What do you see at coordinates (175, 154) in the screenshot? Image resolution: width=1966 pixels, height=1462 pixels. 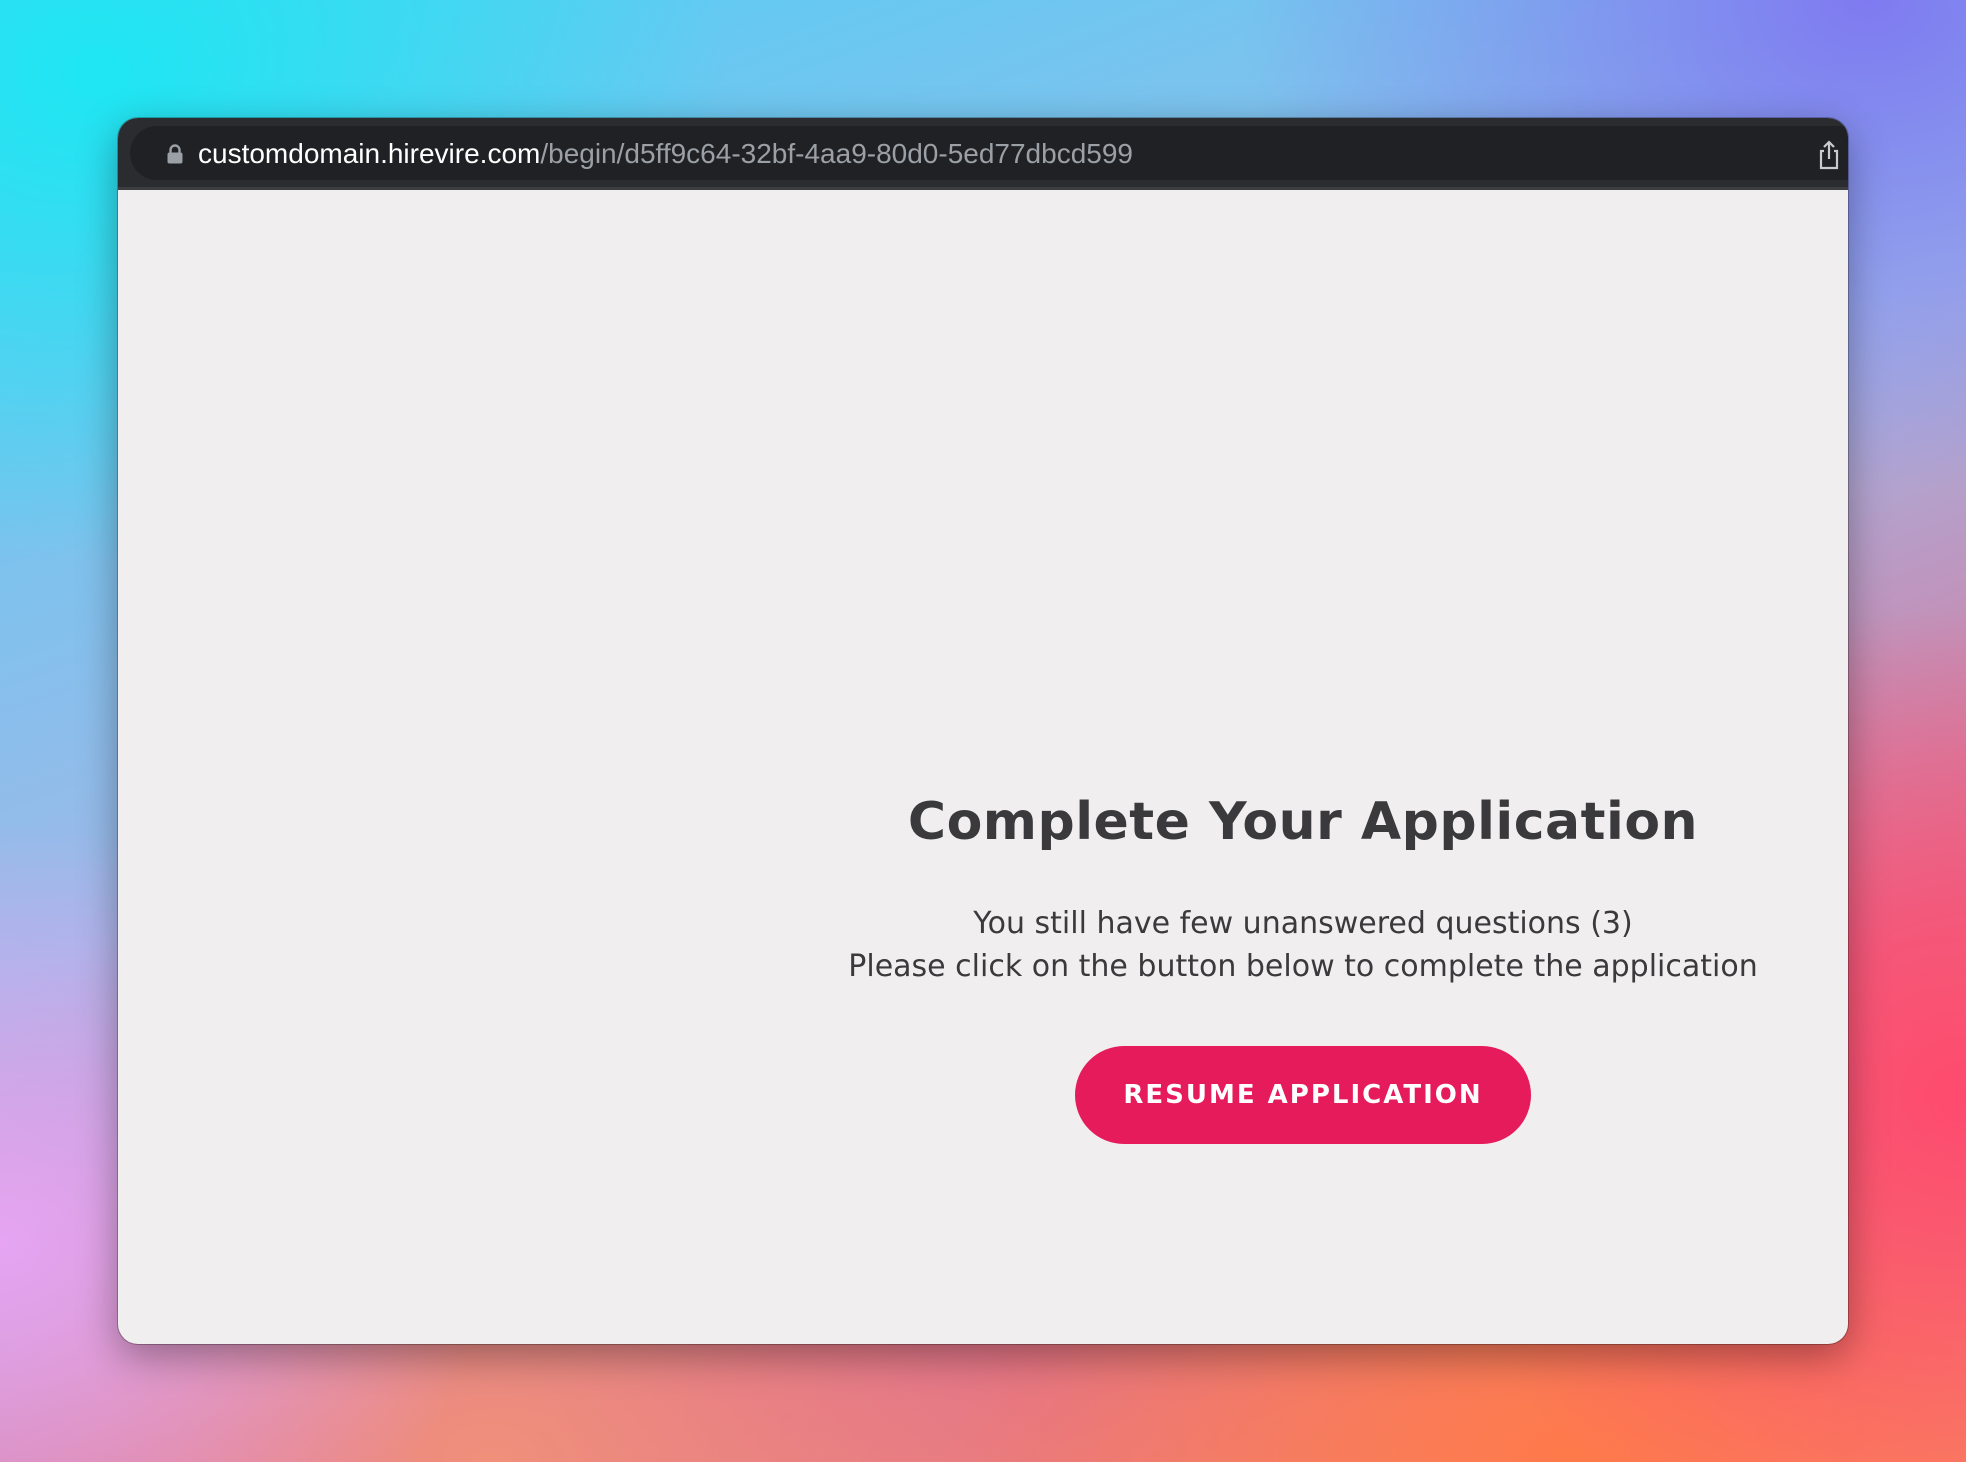 I see `lock-icon` at bounding box center [175, 154].